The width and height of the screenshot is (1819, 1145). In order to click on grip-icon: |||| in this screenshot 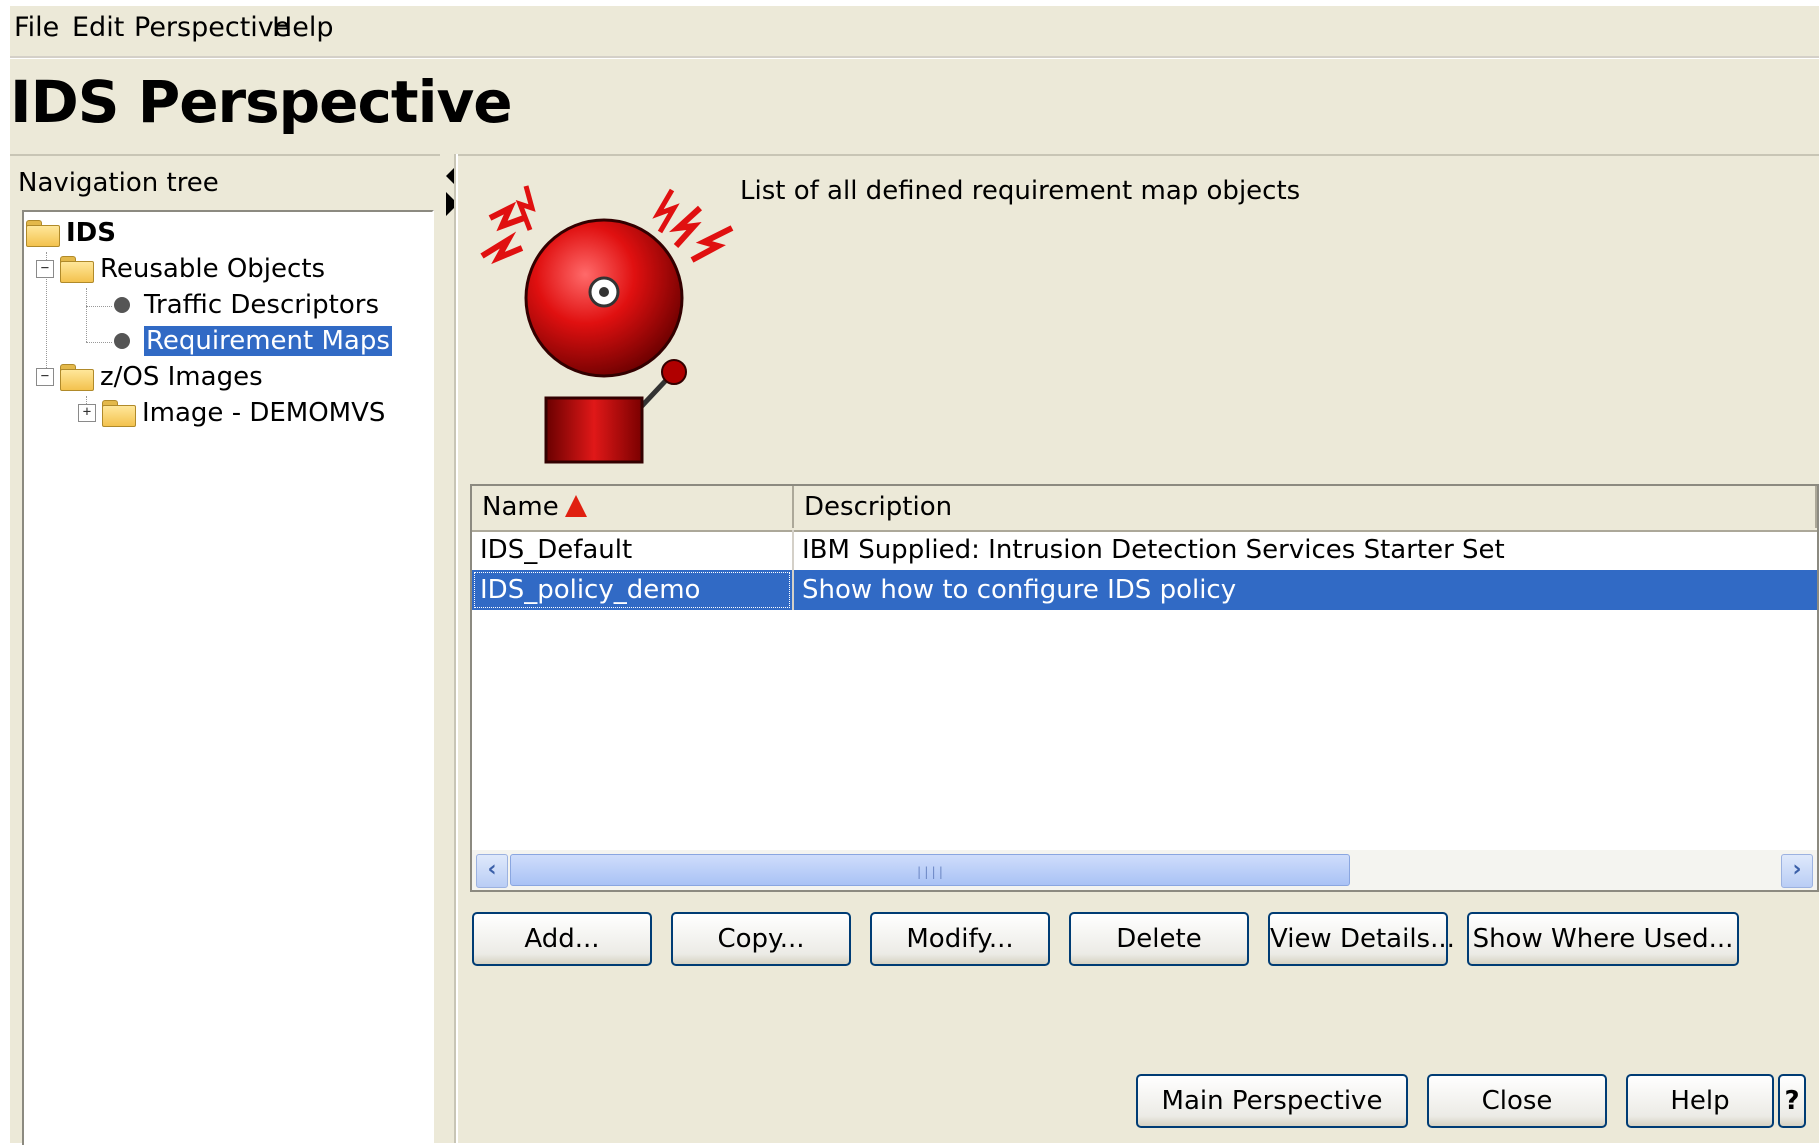, I will do `click(930, 872)`.